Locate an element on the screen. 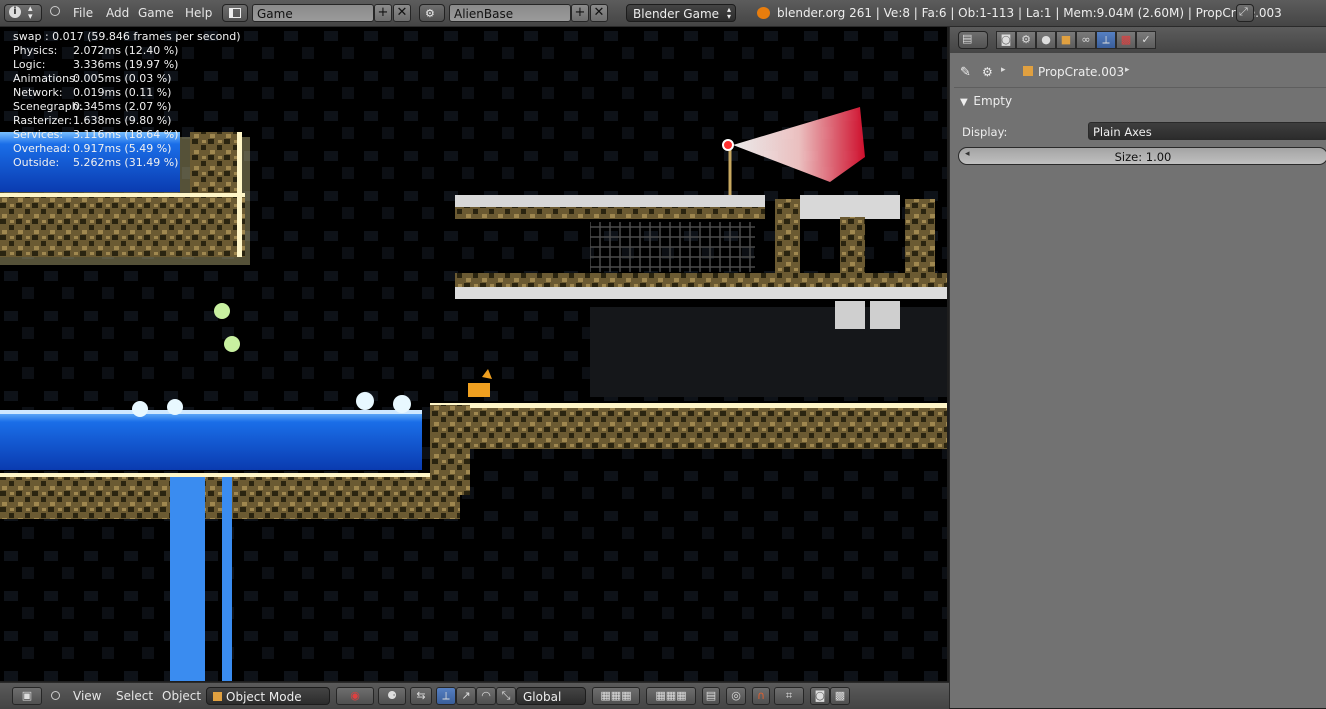 The height and width of the screenshot is (709, 1326). profiler-label: Services: is located at coordinates (38, 134).